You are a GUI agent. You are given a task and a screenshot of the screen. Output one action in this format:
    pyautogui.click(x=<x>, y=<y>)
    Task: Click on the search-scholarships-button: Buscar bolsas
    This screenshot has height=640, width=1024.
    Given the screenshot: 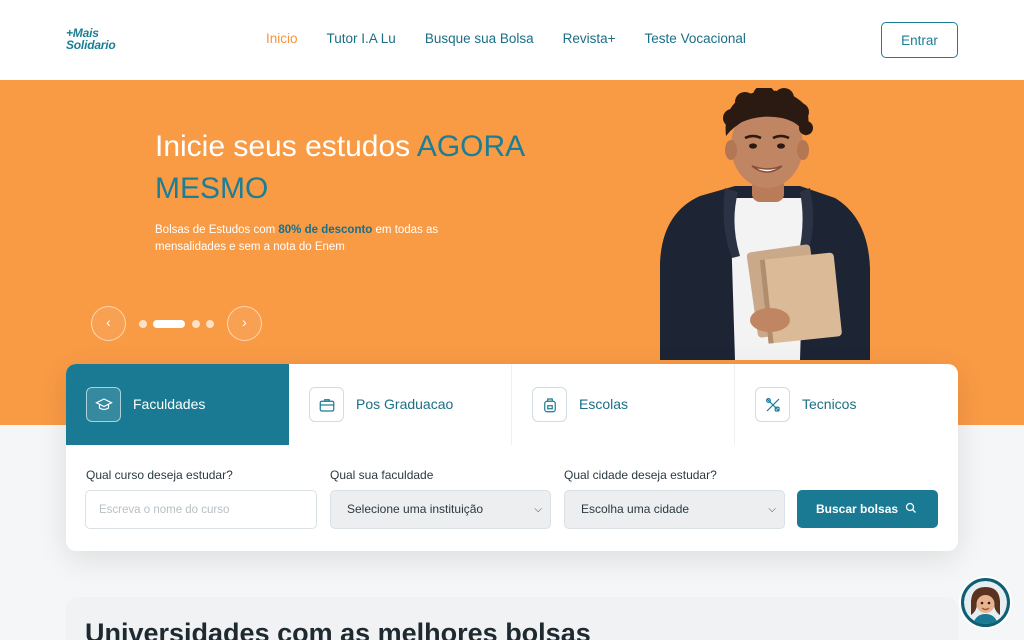 What is the action you would take?
    pyautogui.click(x=867, y=509)
    